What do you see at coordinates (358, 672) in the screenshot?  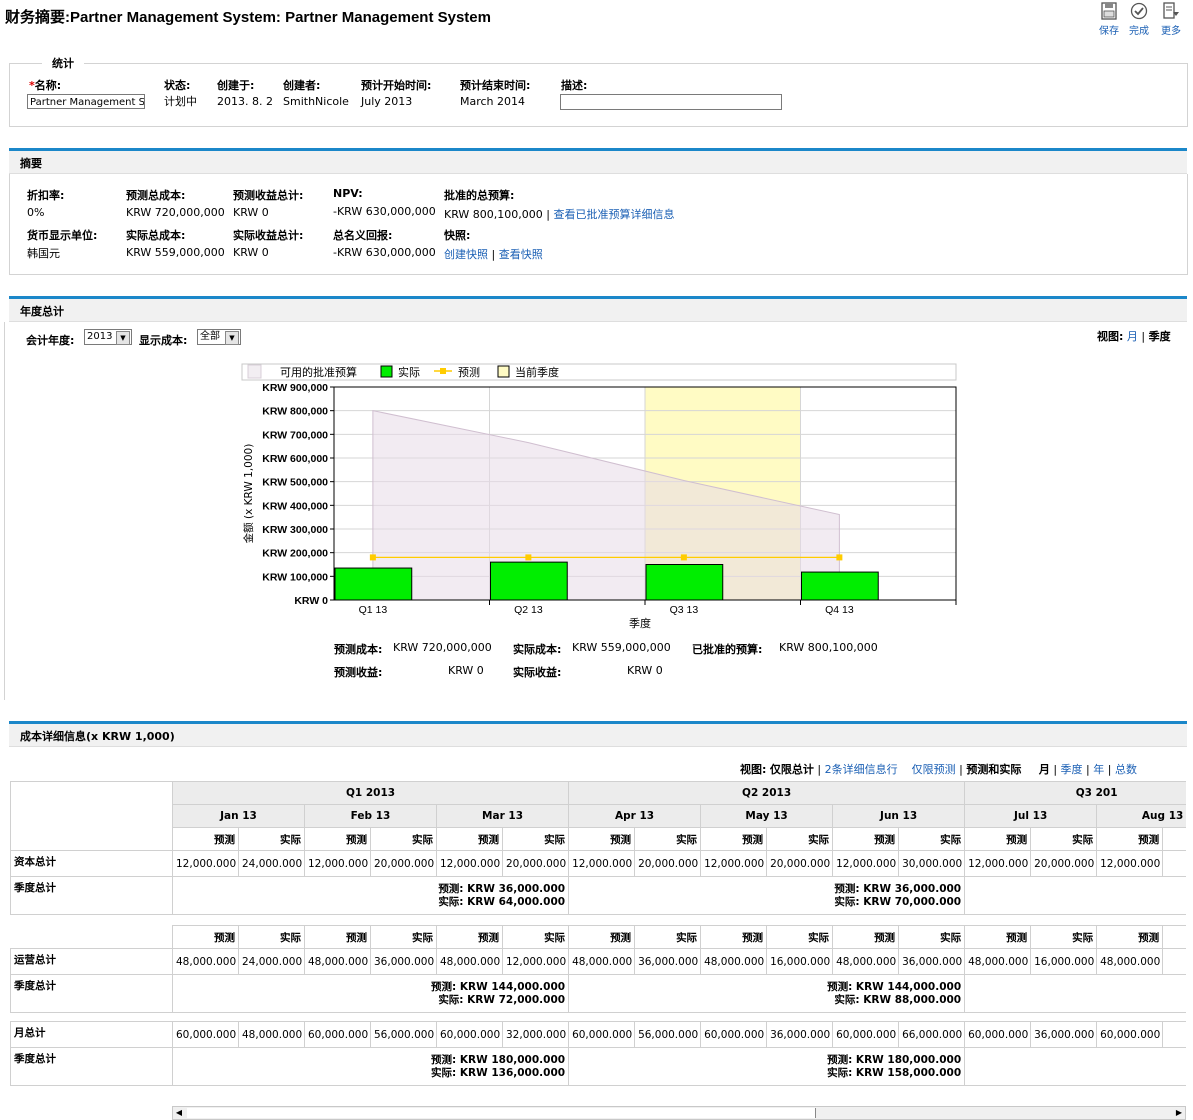 I see `chart-forecast-benefit-label: 预测收益:` at bounding box center [358, 672].